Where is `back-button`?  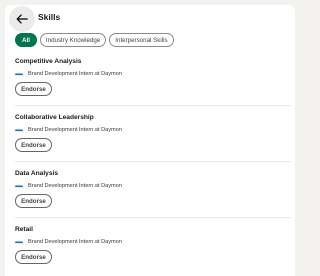 back-button is located at coordinates (22, 19).